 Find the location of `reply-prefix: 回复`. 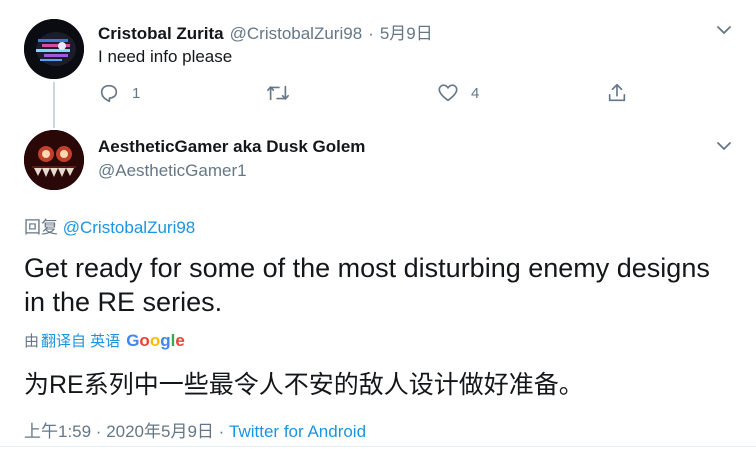

reply-prefix: 回复 is located at coordinates (41, 227).